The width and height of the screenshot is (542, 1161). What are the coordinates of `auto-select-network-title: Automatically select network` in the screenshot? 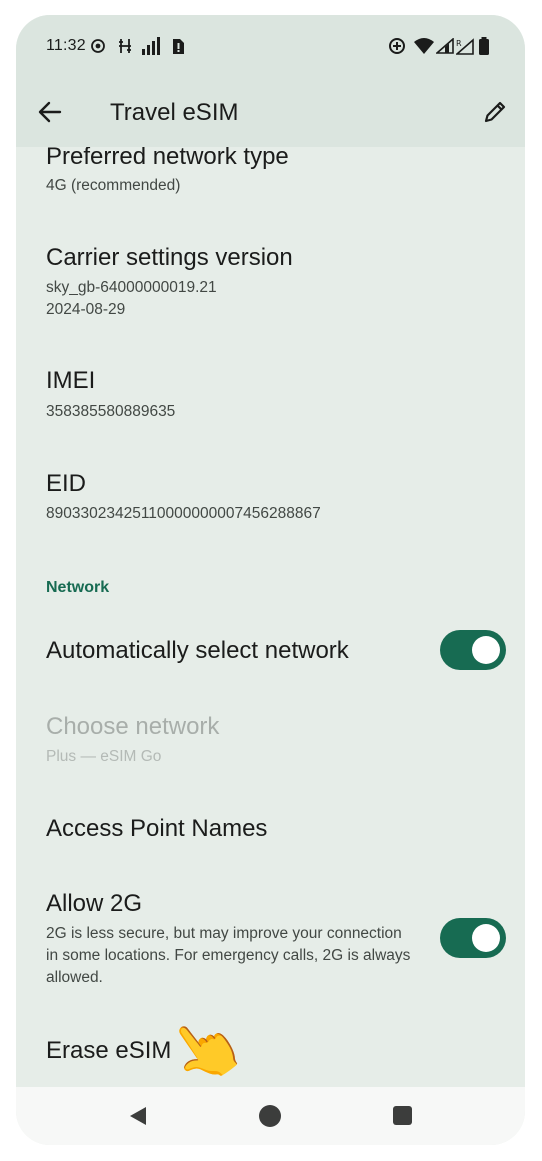 It's located at (197, 650).